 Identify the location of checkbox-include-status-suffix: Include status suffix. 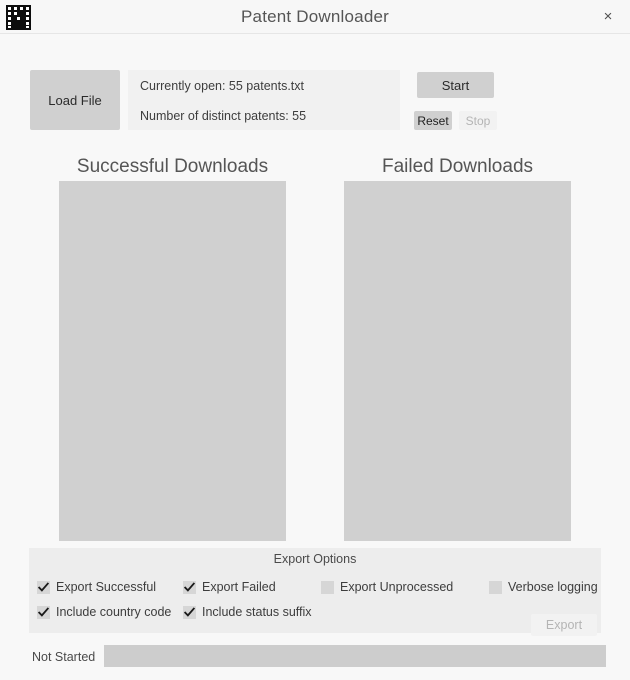
(247, 612).